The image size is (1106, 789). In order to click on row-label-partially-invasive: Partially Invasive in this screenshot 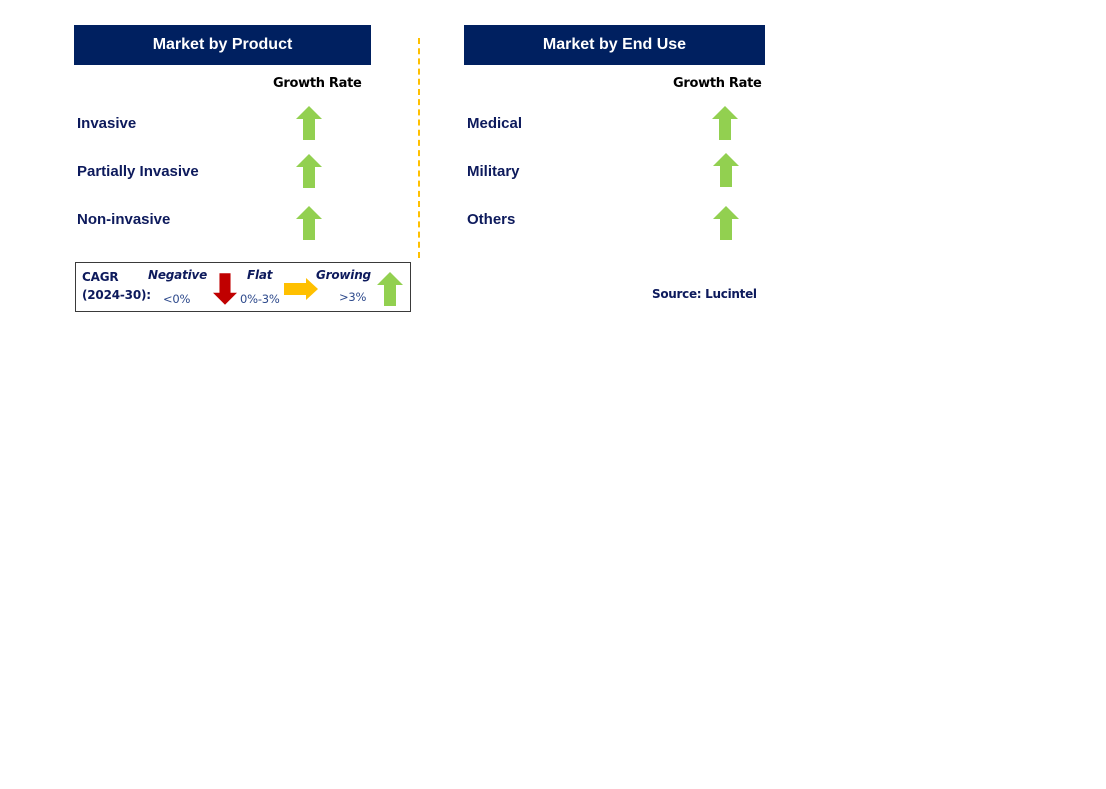, I will do `click(138, 171)`.